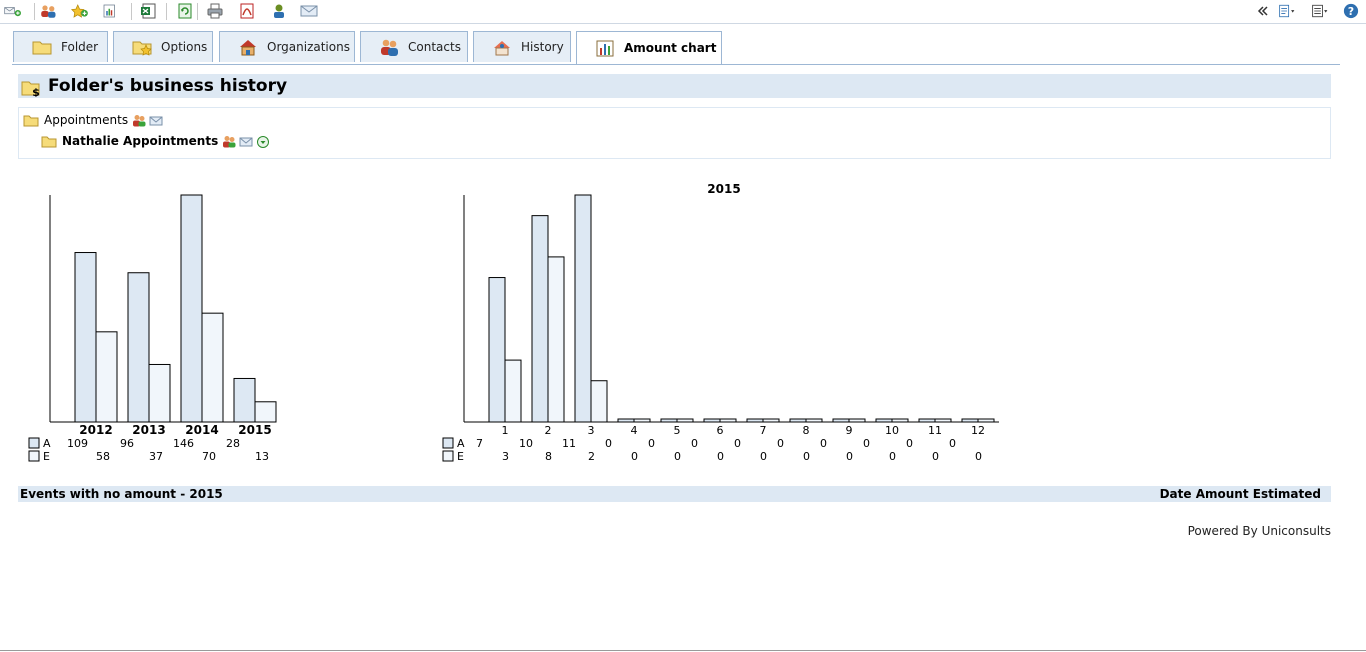  I want to click on bar-a-2012, so click(85, 337).